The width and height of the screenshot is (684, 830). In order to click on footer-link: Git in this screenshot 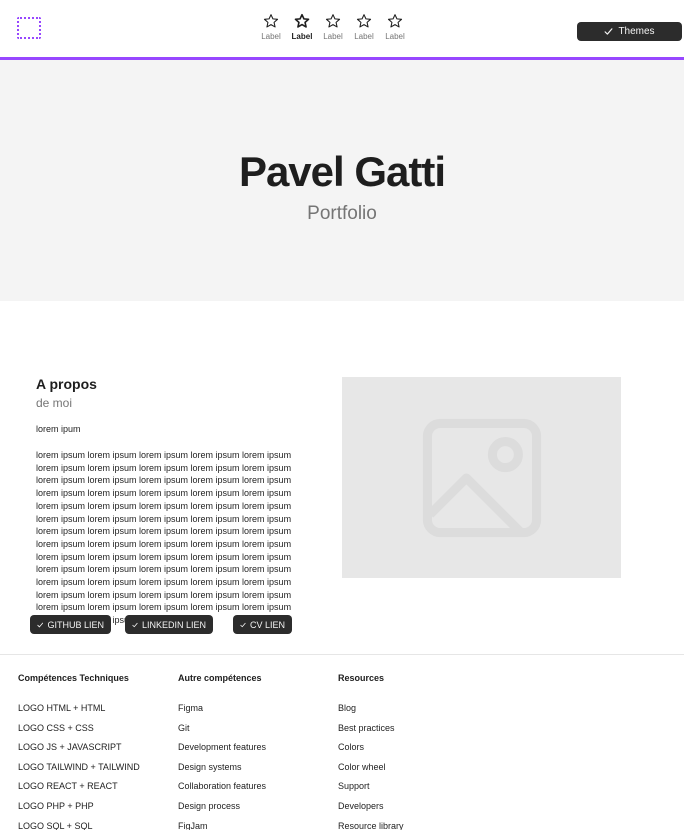, I will do `click(258, 732)`.